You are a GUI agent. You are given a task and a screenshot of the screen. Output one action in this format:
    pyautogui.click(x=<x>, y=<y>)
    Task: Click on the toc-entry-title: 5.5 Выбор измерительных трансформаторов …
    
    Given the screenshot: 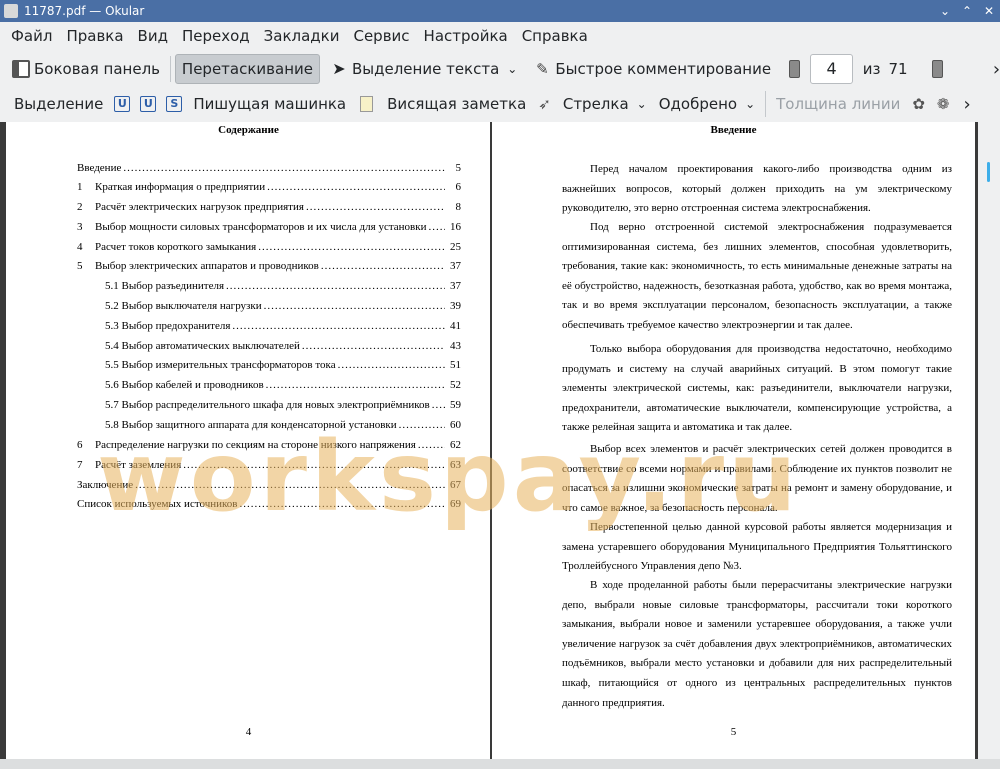 What is the action you would take?
    pyautogui.click(x=220, y=365)
    